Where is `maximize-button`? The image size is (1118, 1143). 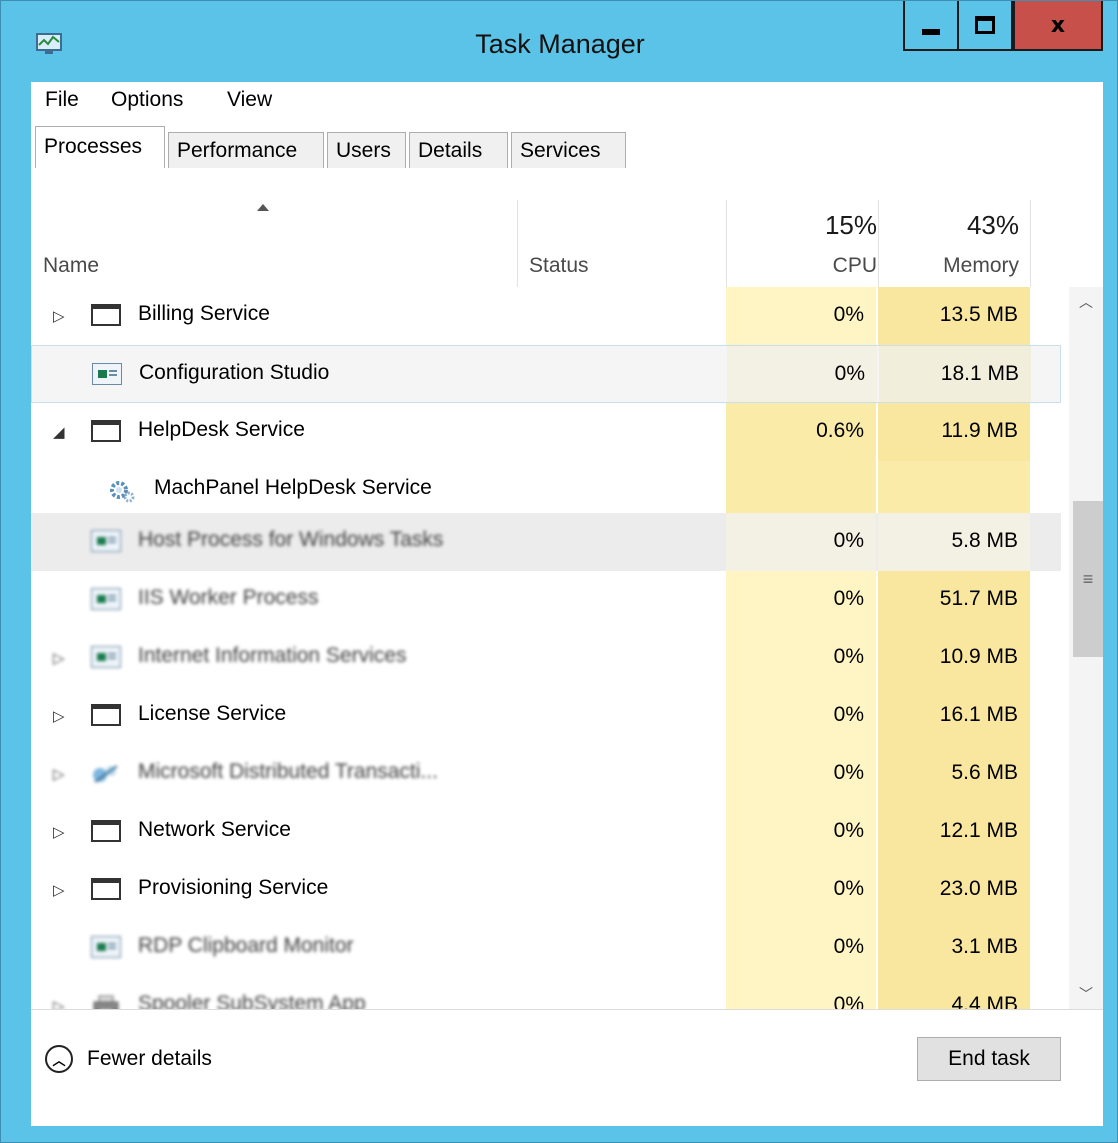 maximize-button is located at coordinates (985, 26).